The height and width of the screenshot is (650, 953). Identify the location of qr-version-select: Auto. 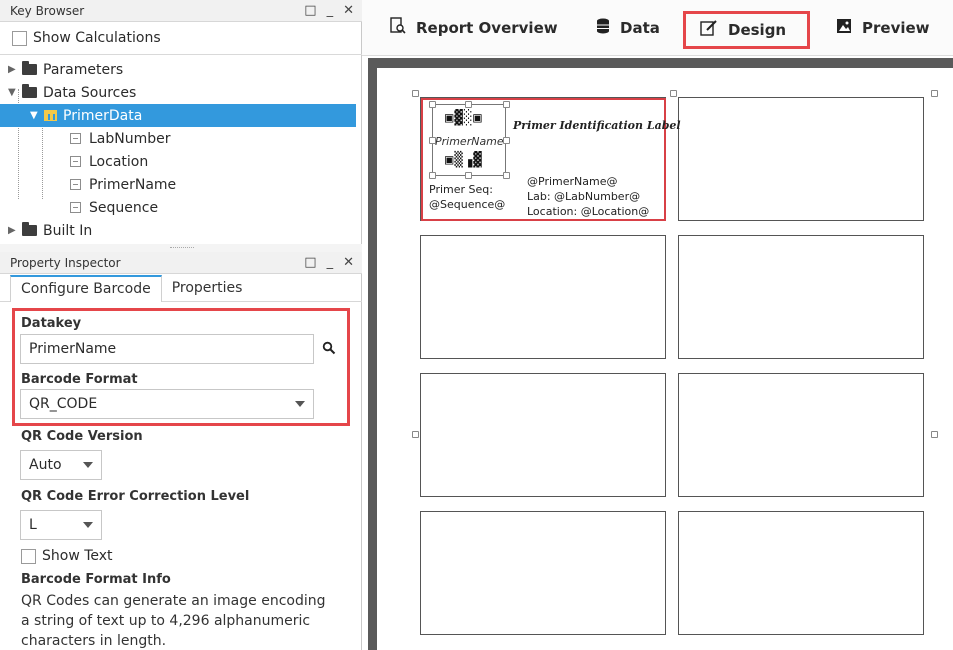
(61, 465).